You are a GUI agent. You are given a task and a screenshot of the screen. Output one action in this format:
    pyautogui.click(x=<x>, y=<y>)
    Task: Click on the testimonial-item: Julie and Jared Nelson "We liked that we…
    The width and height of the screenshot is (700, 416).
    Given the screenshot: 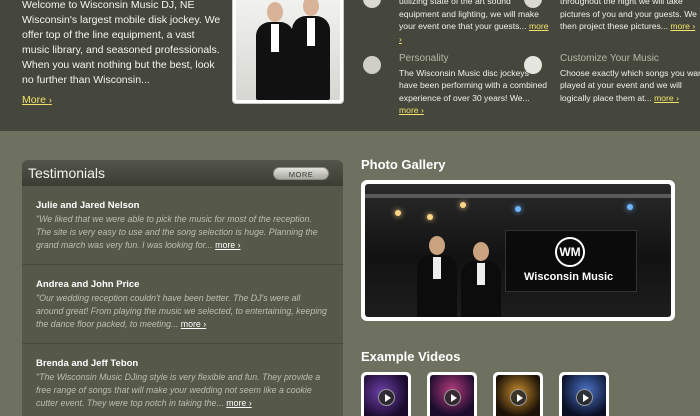 What is the action you would take?
    pyautogui.click(x=182, y=225)
    